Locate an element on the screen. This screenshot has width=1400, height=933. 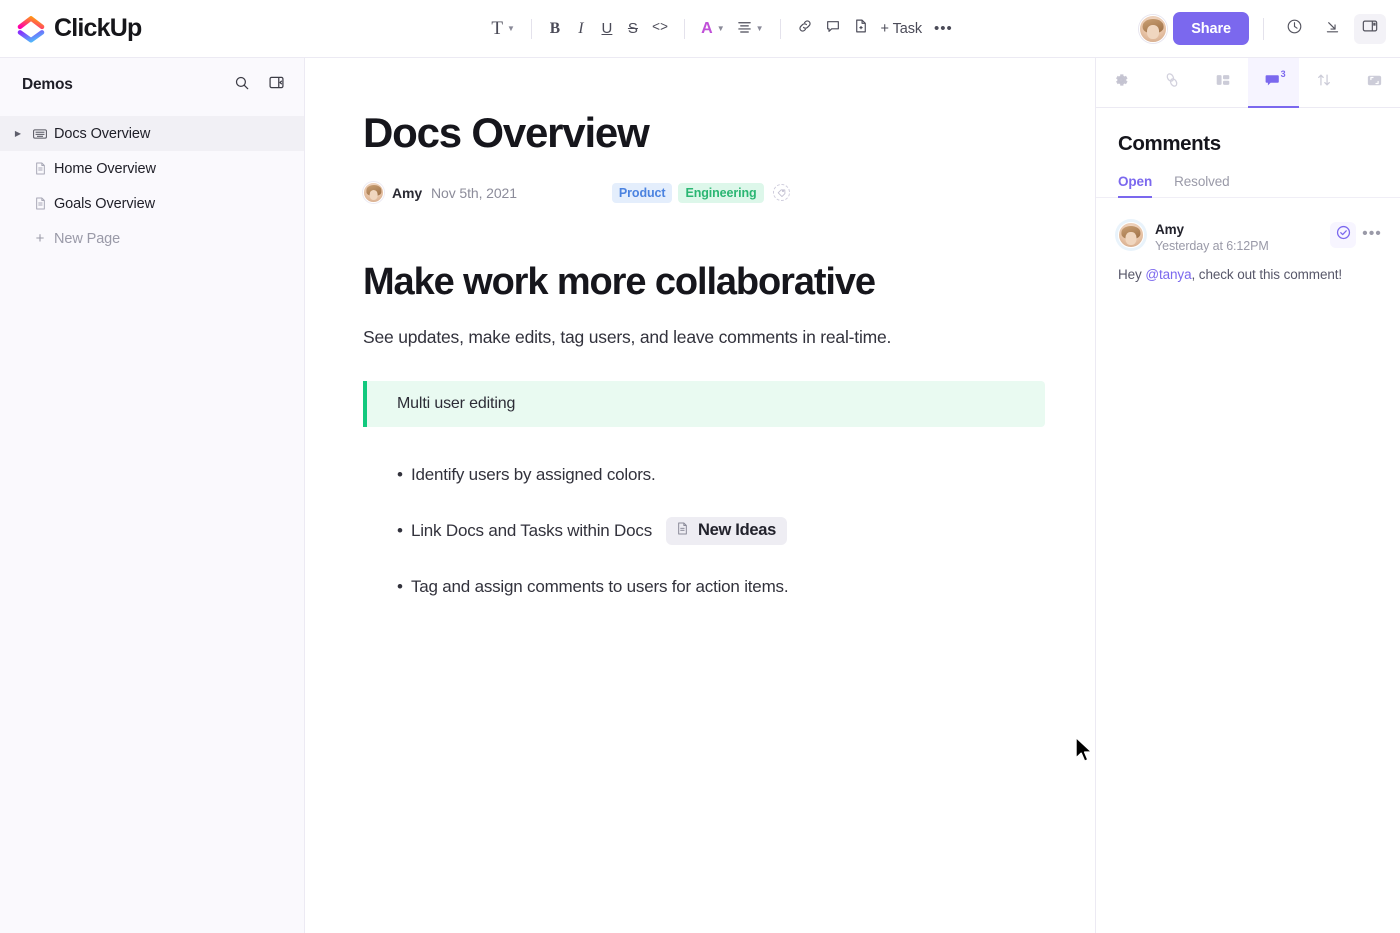
gear-icon is located at coordinates (1121, 82).